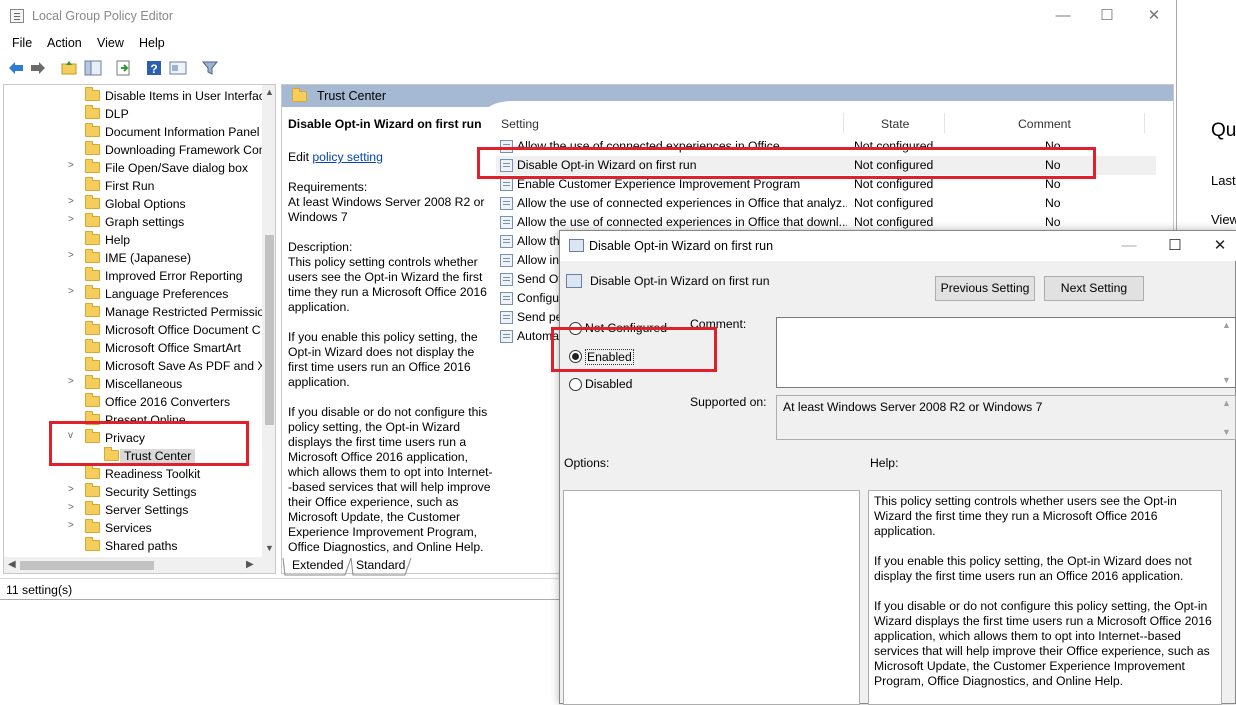  Describe the element at coordinates (134, 546) in the screenshot. I see `tree-item: Shared paths` at that location.